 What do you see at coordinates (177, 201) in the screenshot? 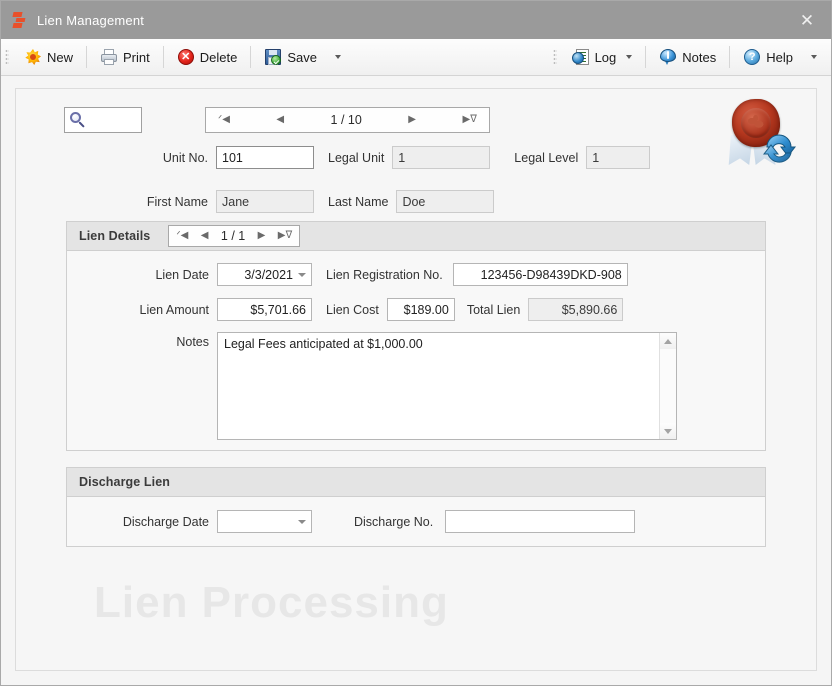
I see `first-name-label: First Name` at bounding box center [177, 201].